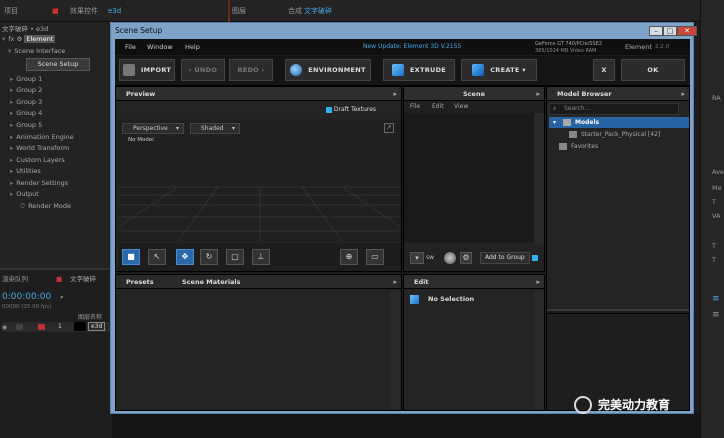 This screenshot has height=438, width=724. I want to click on camera-tool-icon: ■, so click(131, 257).